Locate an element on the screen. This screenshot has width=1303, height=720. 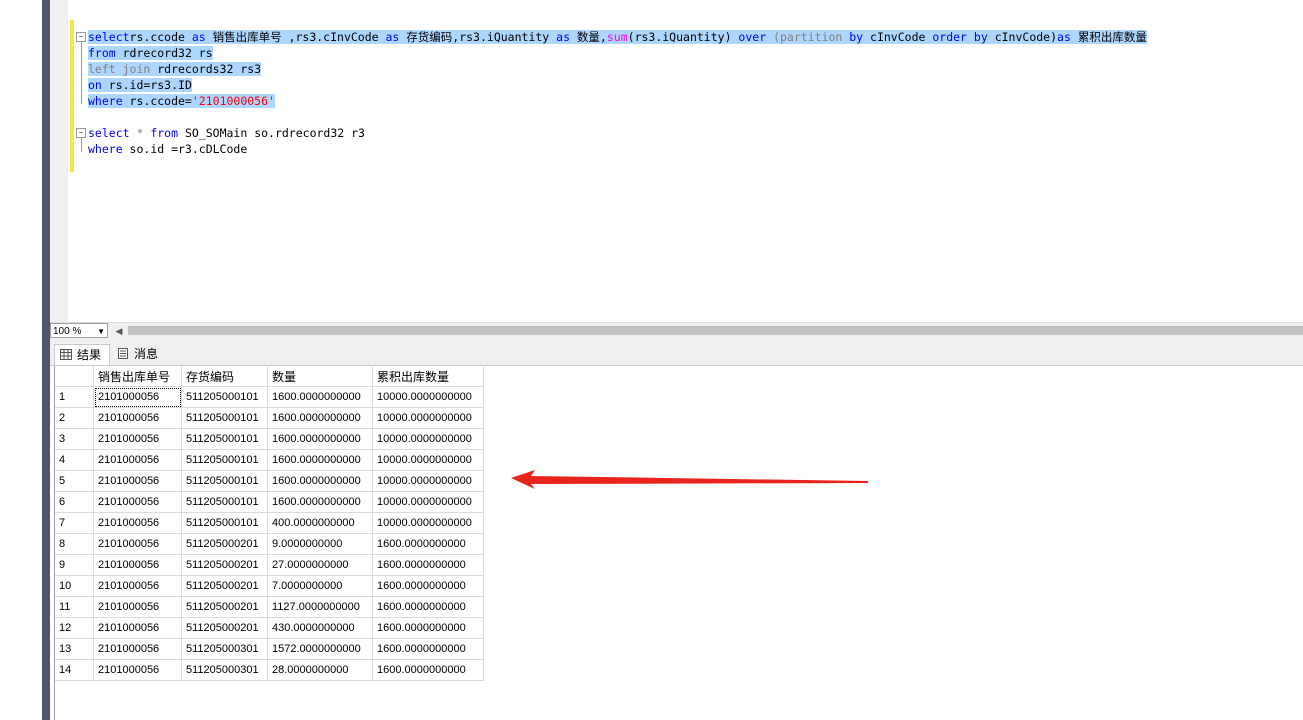
row-number-cell: 6 is located at coordinates (74, 502).